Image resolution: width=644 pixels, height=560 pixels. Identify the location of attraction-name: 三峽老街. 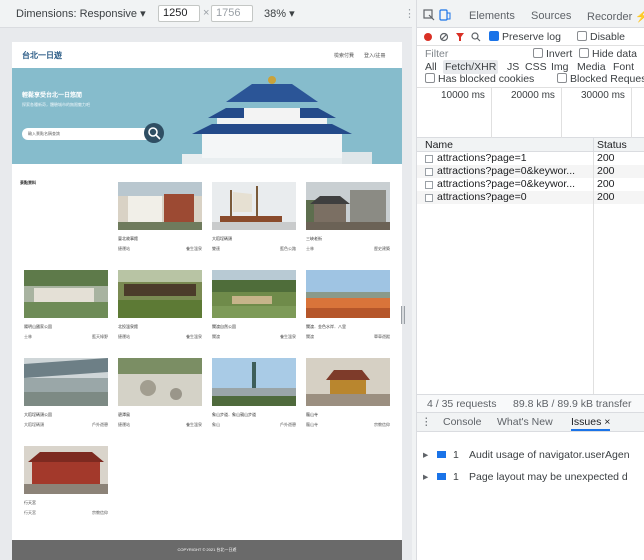
(314, 238).